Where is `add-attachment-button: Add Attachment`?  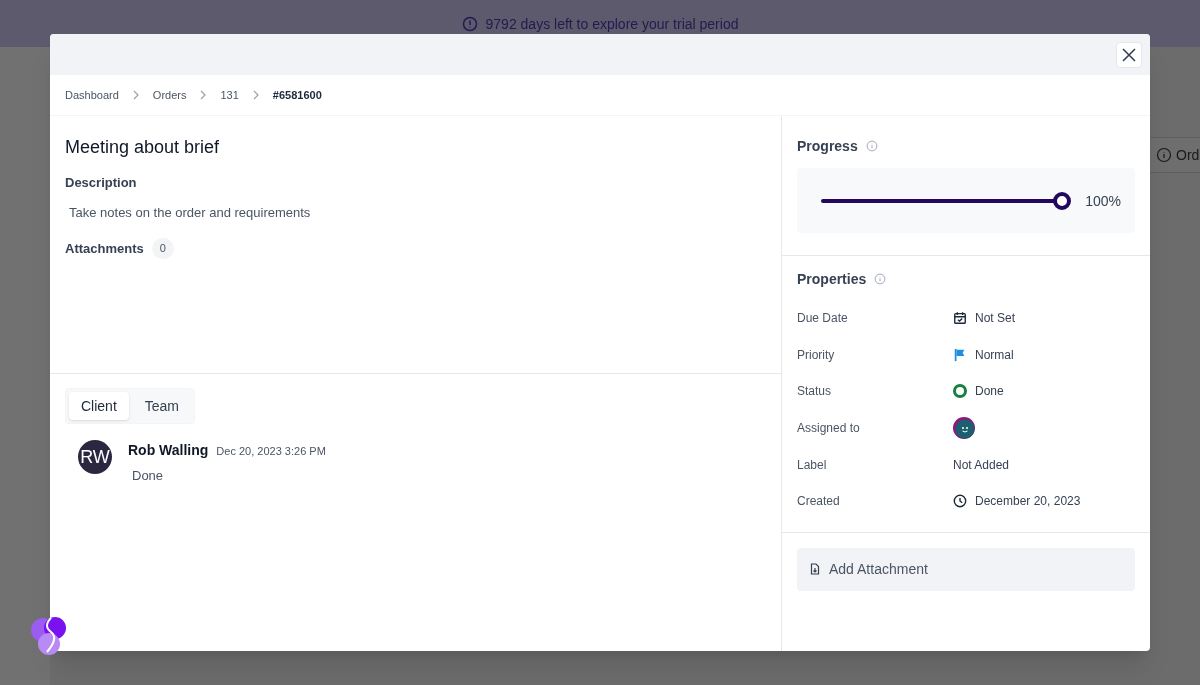
add-attachment-button: Add Attachment is located at coordinates (966, 569).